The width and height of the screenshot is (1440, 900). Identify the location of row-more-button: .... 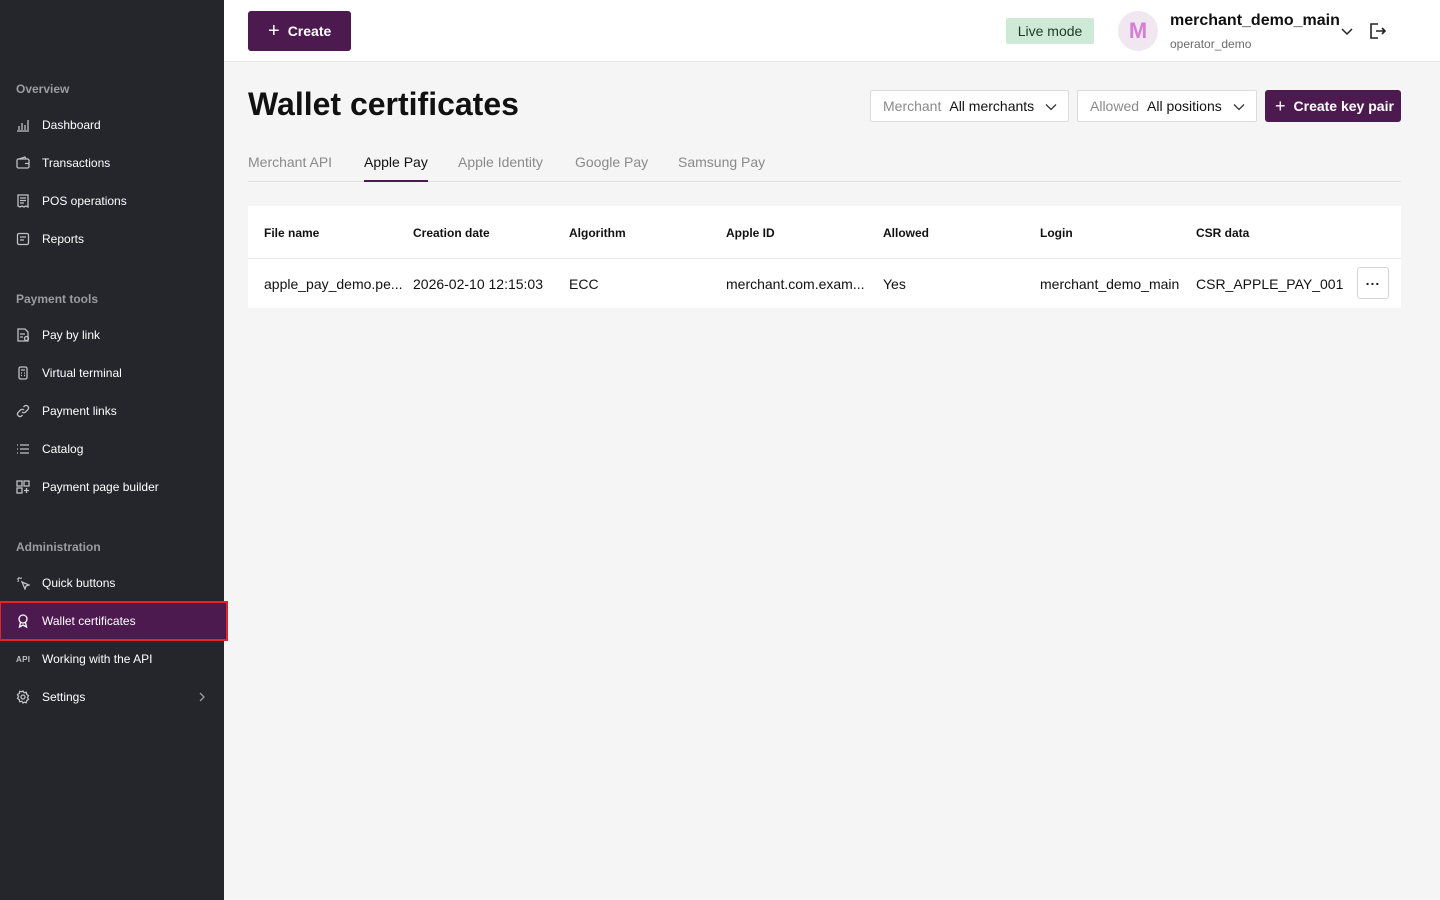
(1373, 283).